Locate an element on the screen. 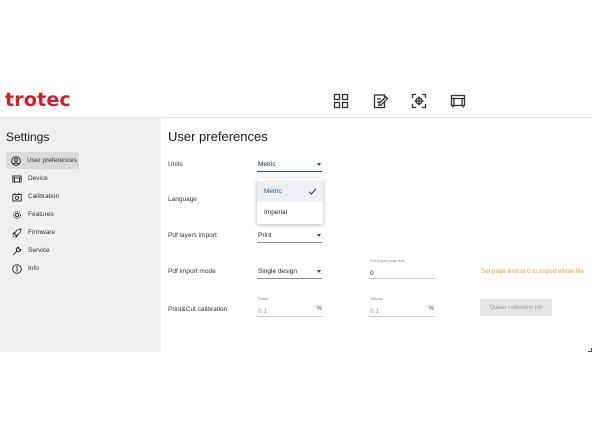 This screenshot has height=444, width=592. resize-handle-icon is located at coordinates (590, 350).